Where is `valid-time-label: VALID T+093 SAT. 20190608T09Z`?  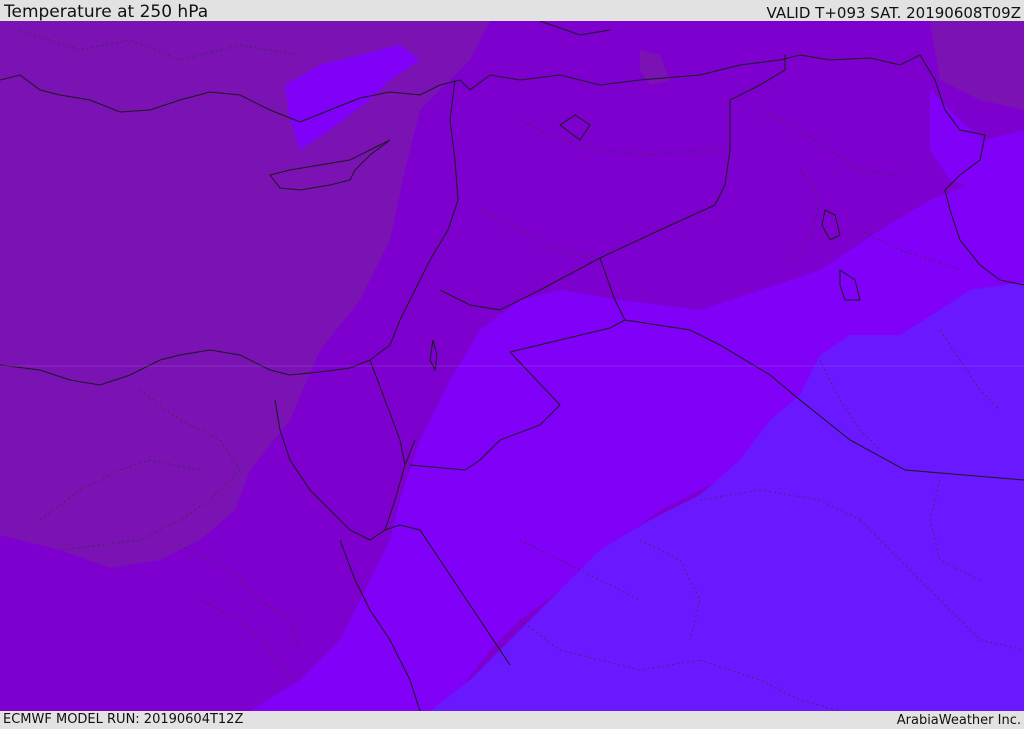 valid-time-label: VALID T+093 SAT. 20190608T09Z is located at coordinates (893, 13).